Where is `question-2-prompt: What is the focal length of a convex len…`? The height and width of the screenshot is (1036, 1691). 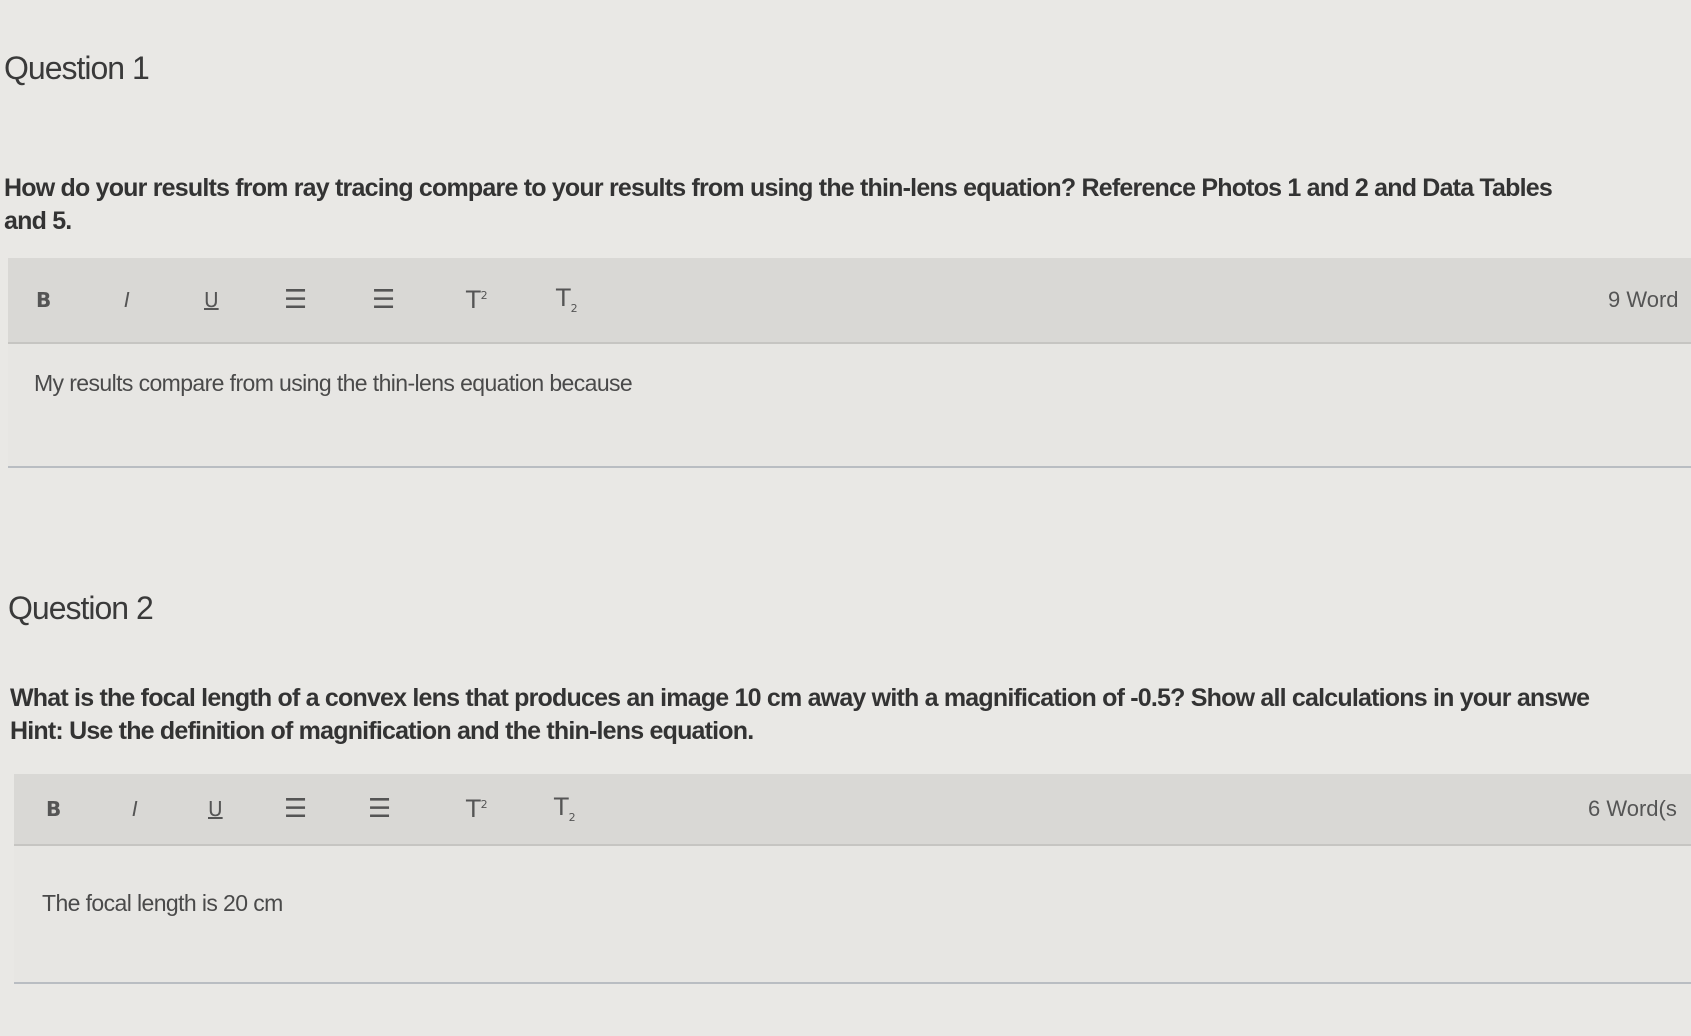 question-2-prompt: What is the focal length of a convex len… is located at coordinates (800, 715).